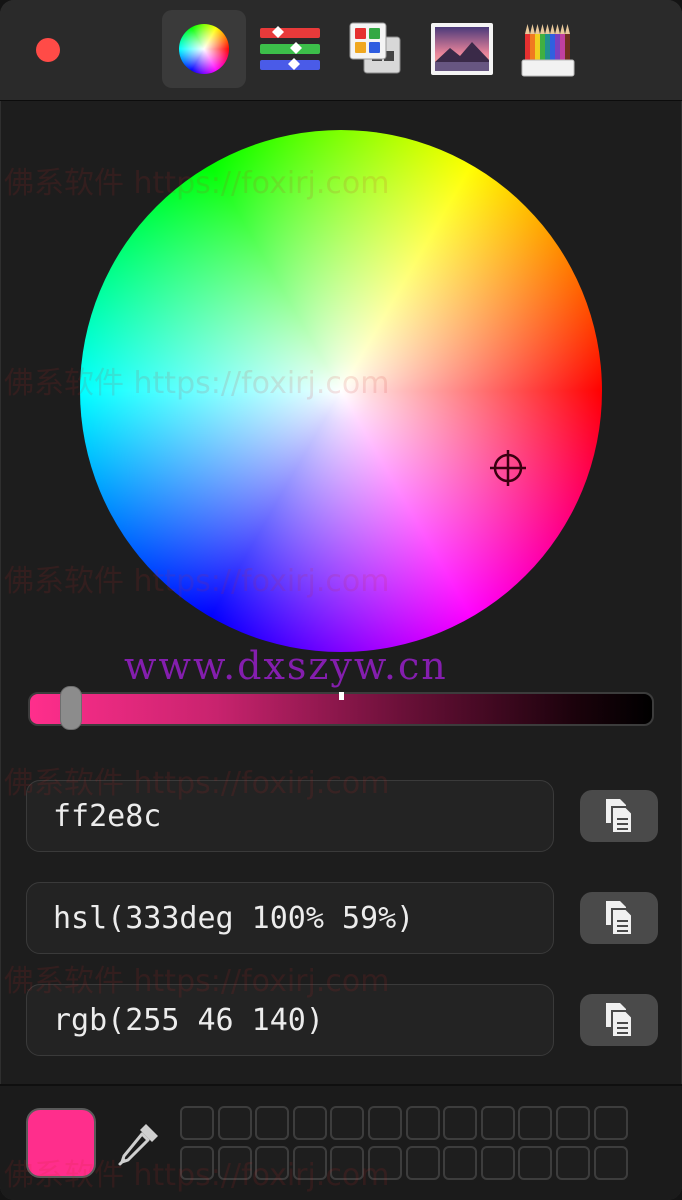 This screenshot has width=682, height=1200. What do you see at coordinates (234, 918) in the screenshot?
I see `hsl-value: hsl(333deg 100% 59%)` at bounding box center [234, 918].